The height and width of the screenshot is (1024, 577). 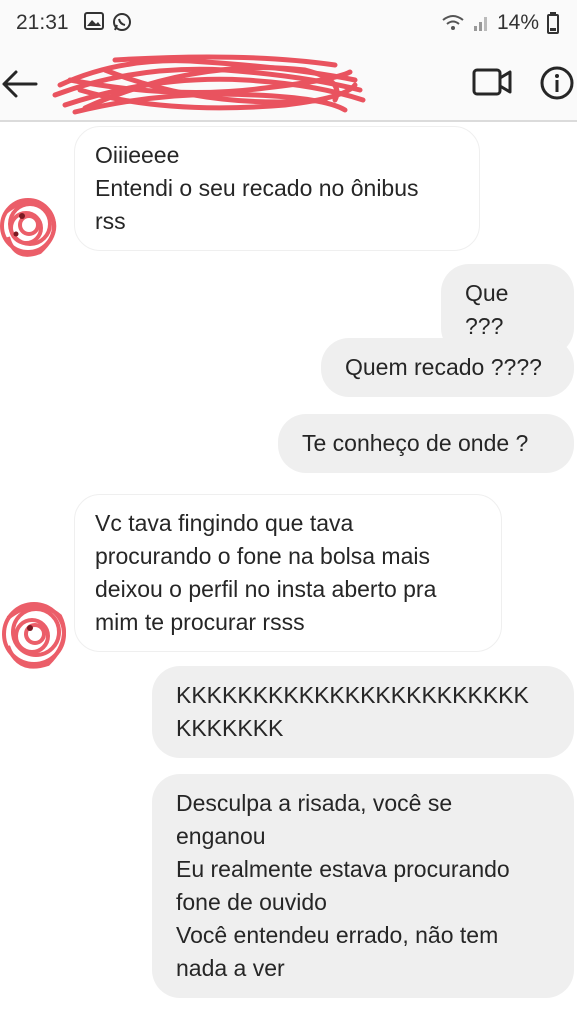 I want to click on back-button, so click(x=22, y=84).